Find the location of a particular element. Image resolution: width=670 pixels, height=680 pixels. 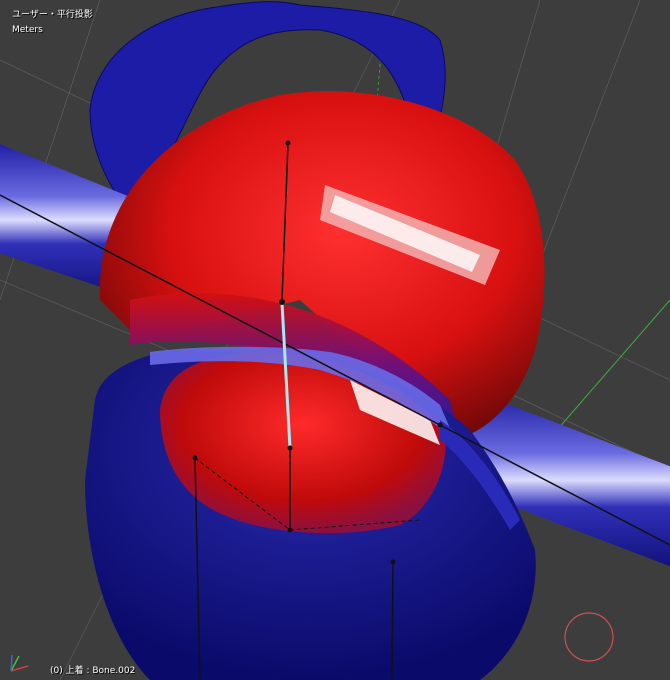

bone-right-lower is located at coordinates (392, 620).